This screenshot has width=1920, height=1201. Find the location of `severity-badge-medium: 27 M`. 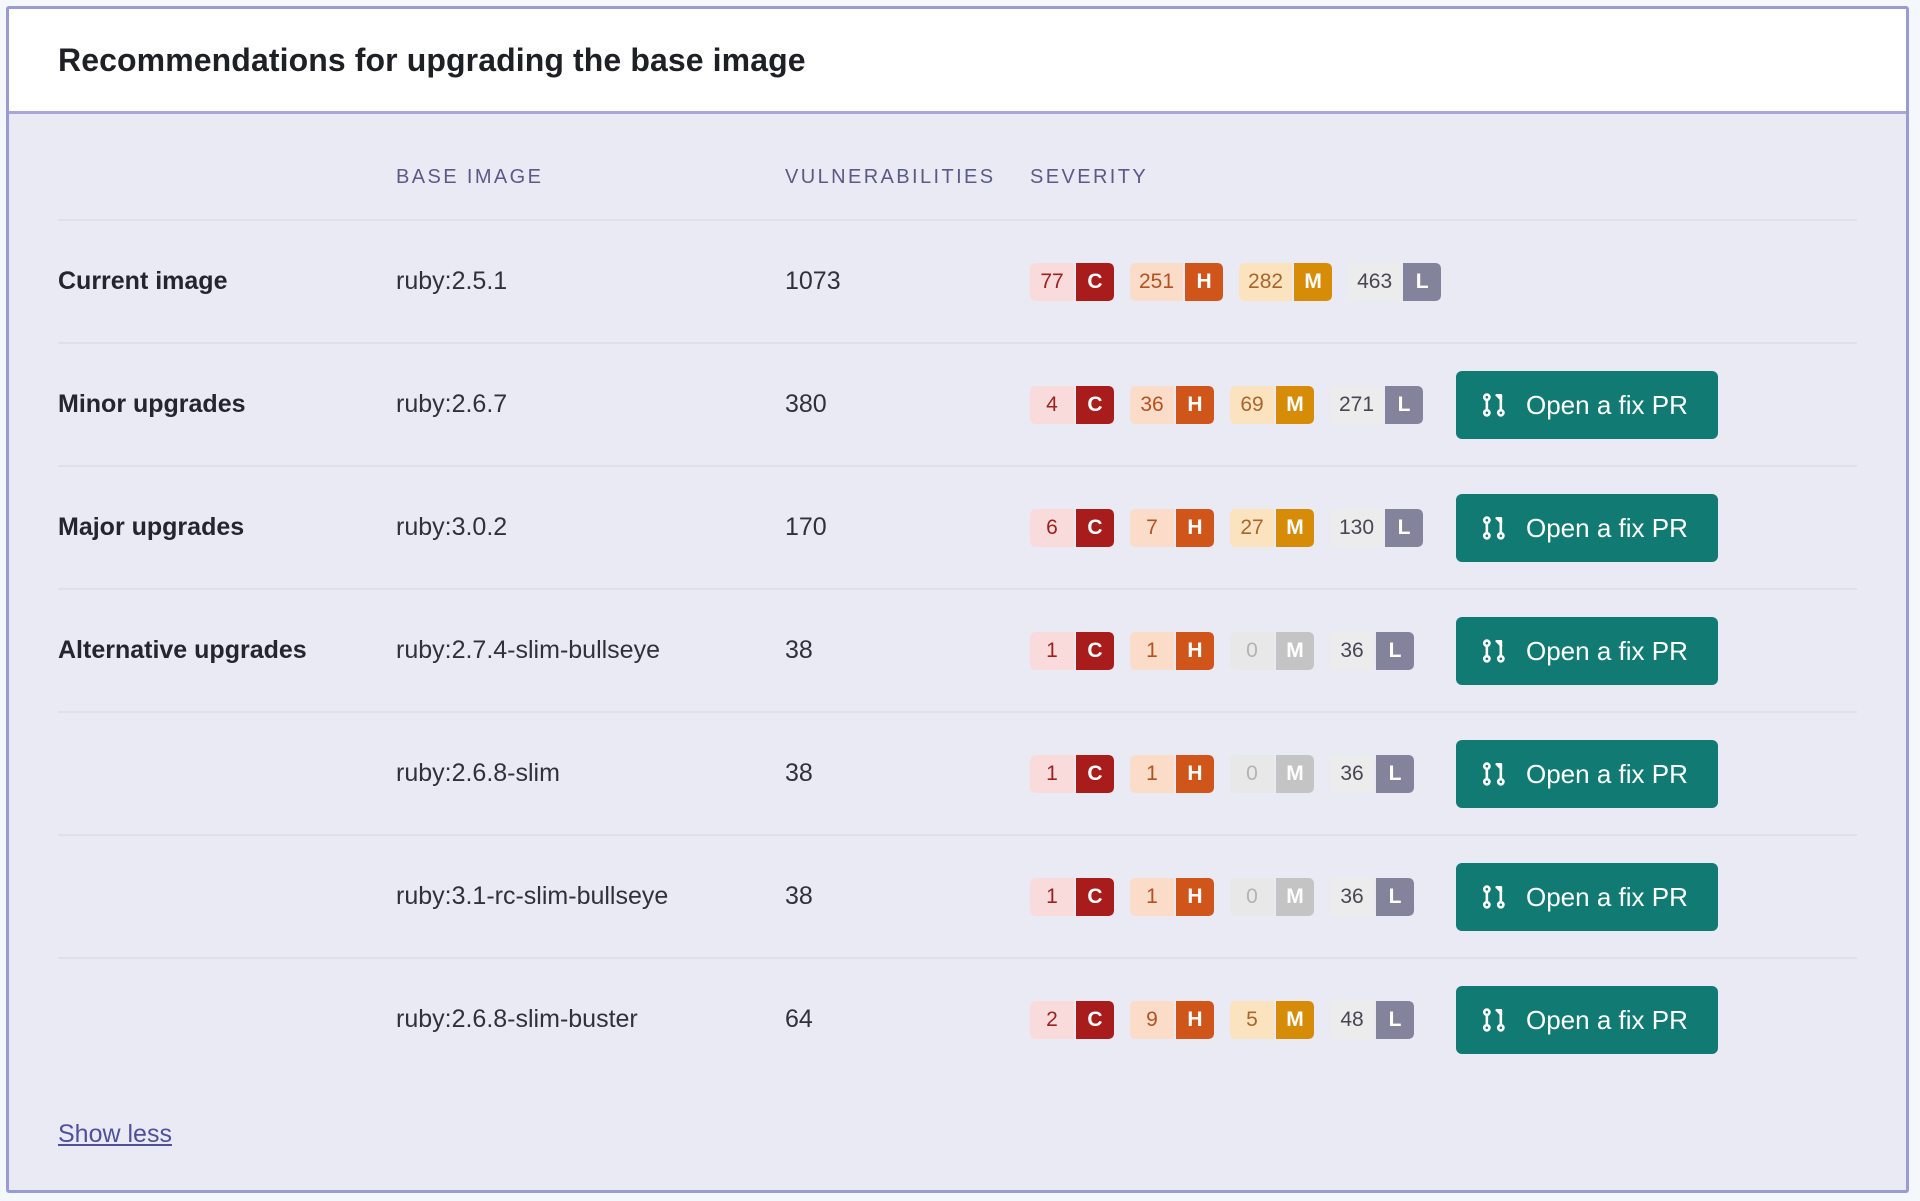

severity-badge-medium: 27 M is located at coordinates (1272, 527).